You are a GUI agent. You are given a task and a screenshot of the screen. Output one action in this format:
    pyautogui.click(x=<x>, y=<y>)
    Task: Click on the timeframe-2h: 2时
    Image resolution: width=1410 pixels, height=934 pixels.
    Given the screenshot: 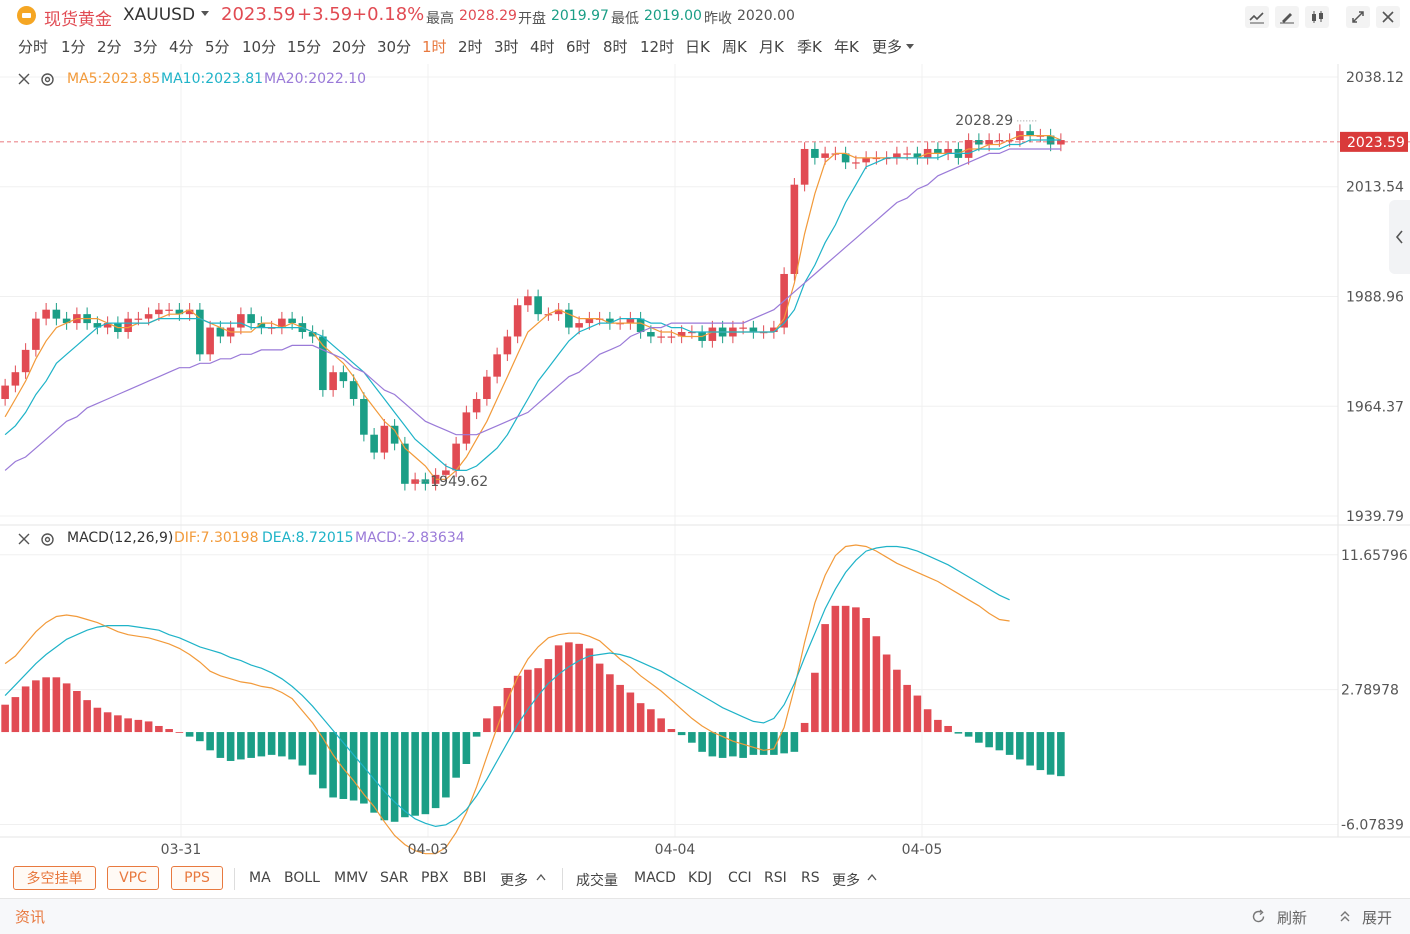 What is the action you would take?
    pyautogui.click(x=470, y=46)
    